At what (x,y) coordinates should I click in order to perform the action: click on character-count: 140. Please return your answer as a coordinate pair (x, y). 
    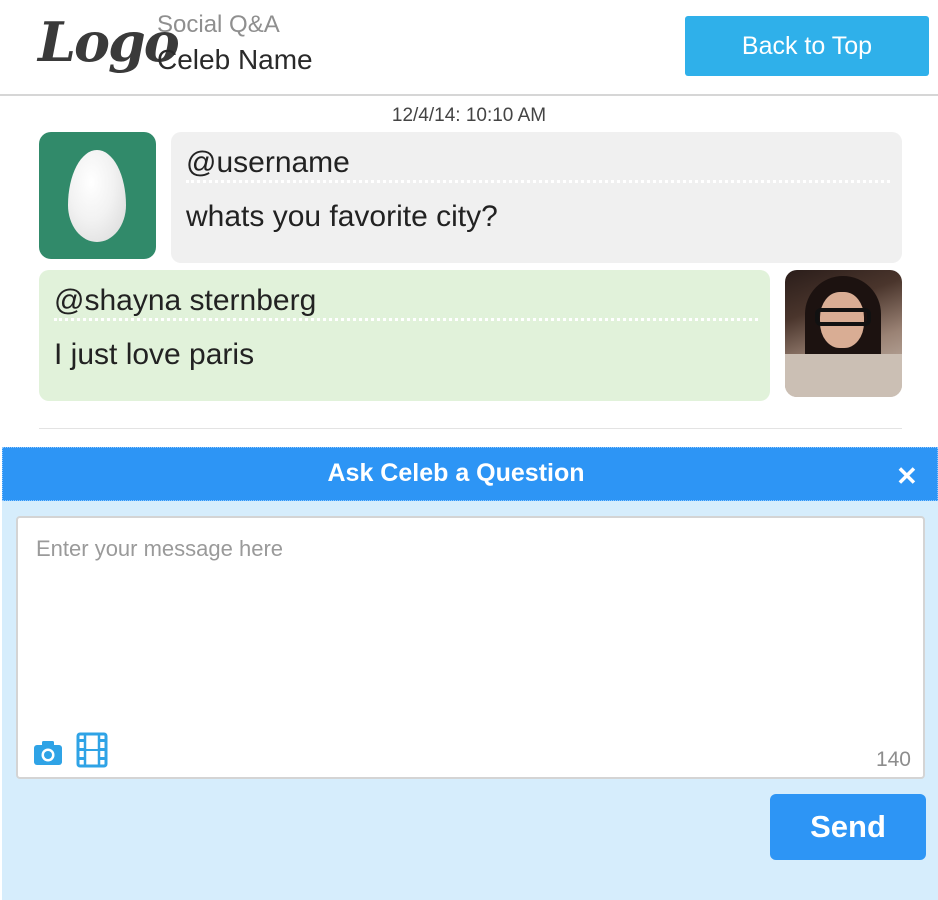
    Looking at the image, I should click on (893, 759).